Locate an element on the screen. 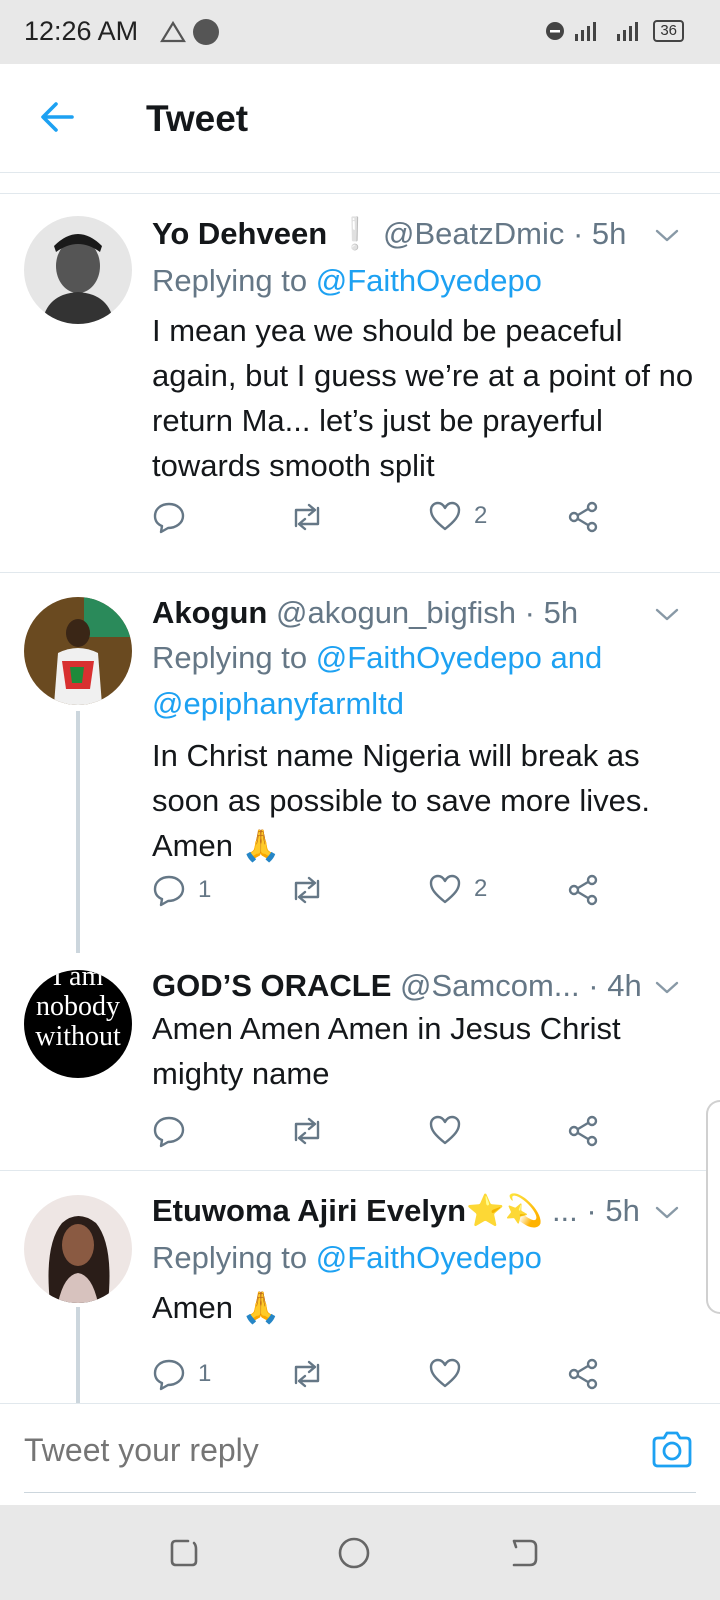  app-header: Tweet is located at coordinates (360, 118).